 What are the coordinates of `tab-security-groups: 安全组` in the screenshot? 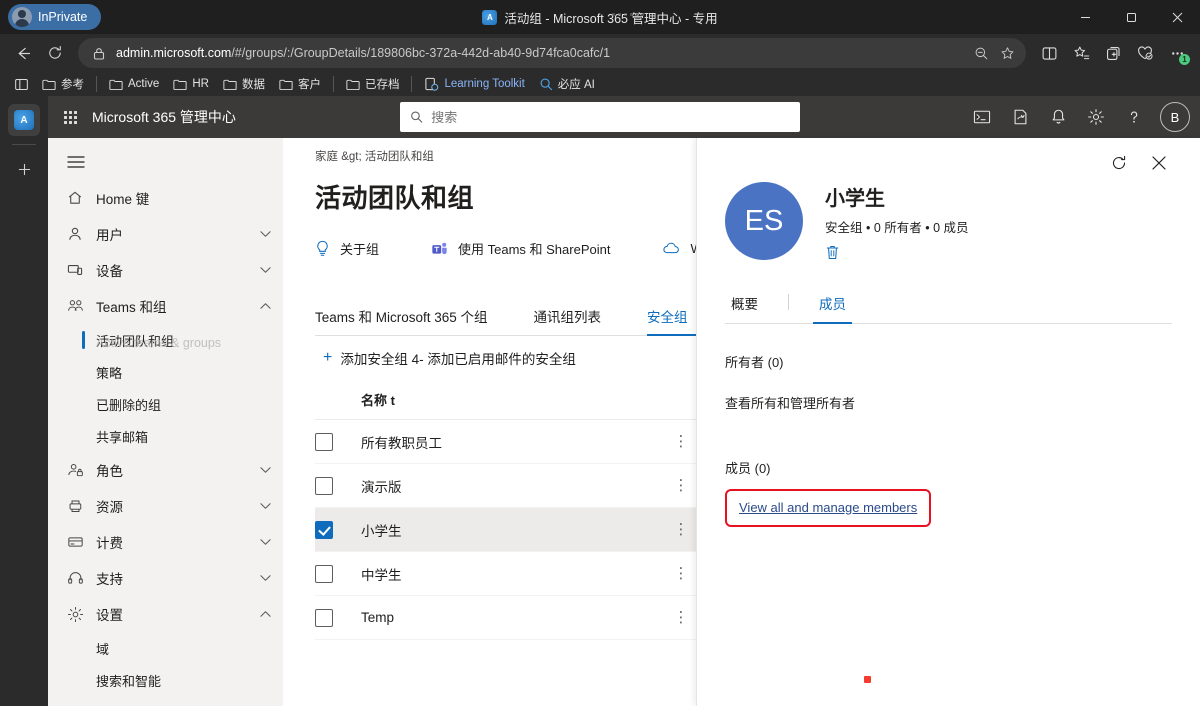 It's located at (726, 321).